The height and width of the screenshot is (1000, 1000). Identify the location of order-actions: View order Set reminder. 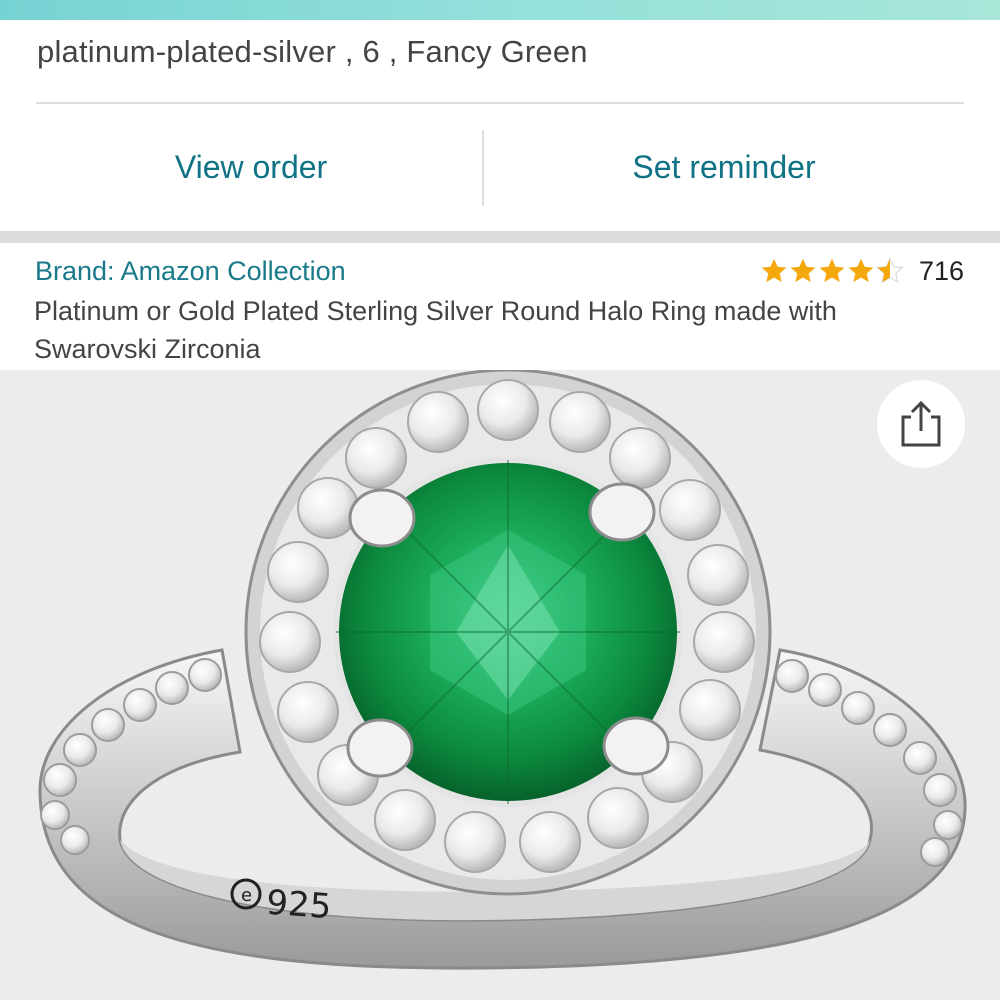
(500, 167).